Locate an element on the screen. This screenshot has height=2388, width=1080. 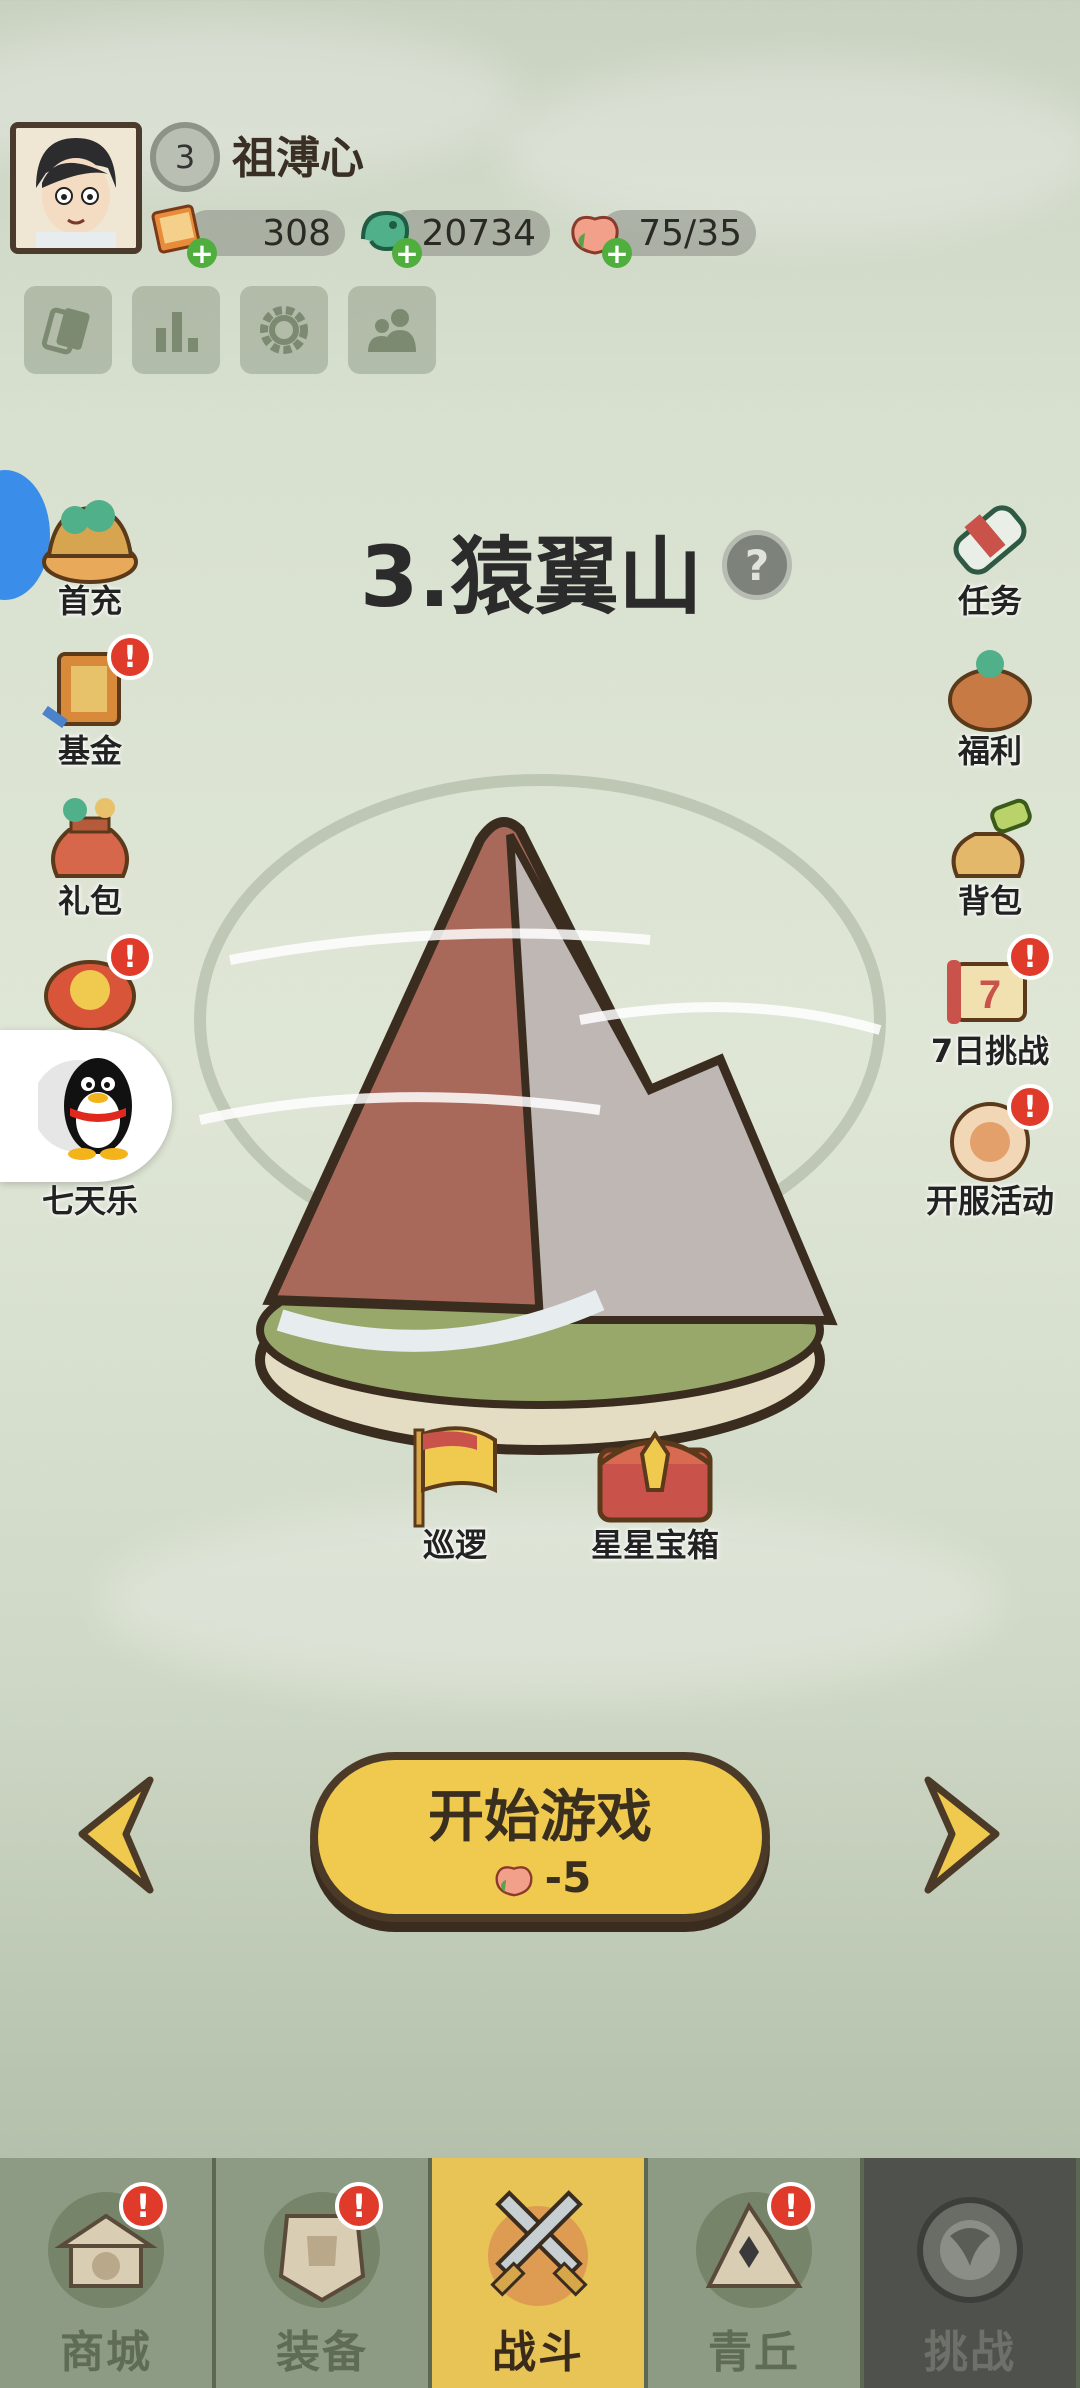
qq-penguin-icon is located at coordinates (85, 1109).